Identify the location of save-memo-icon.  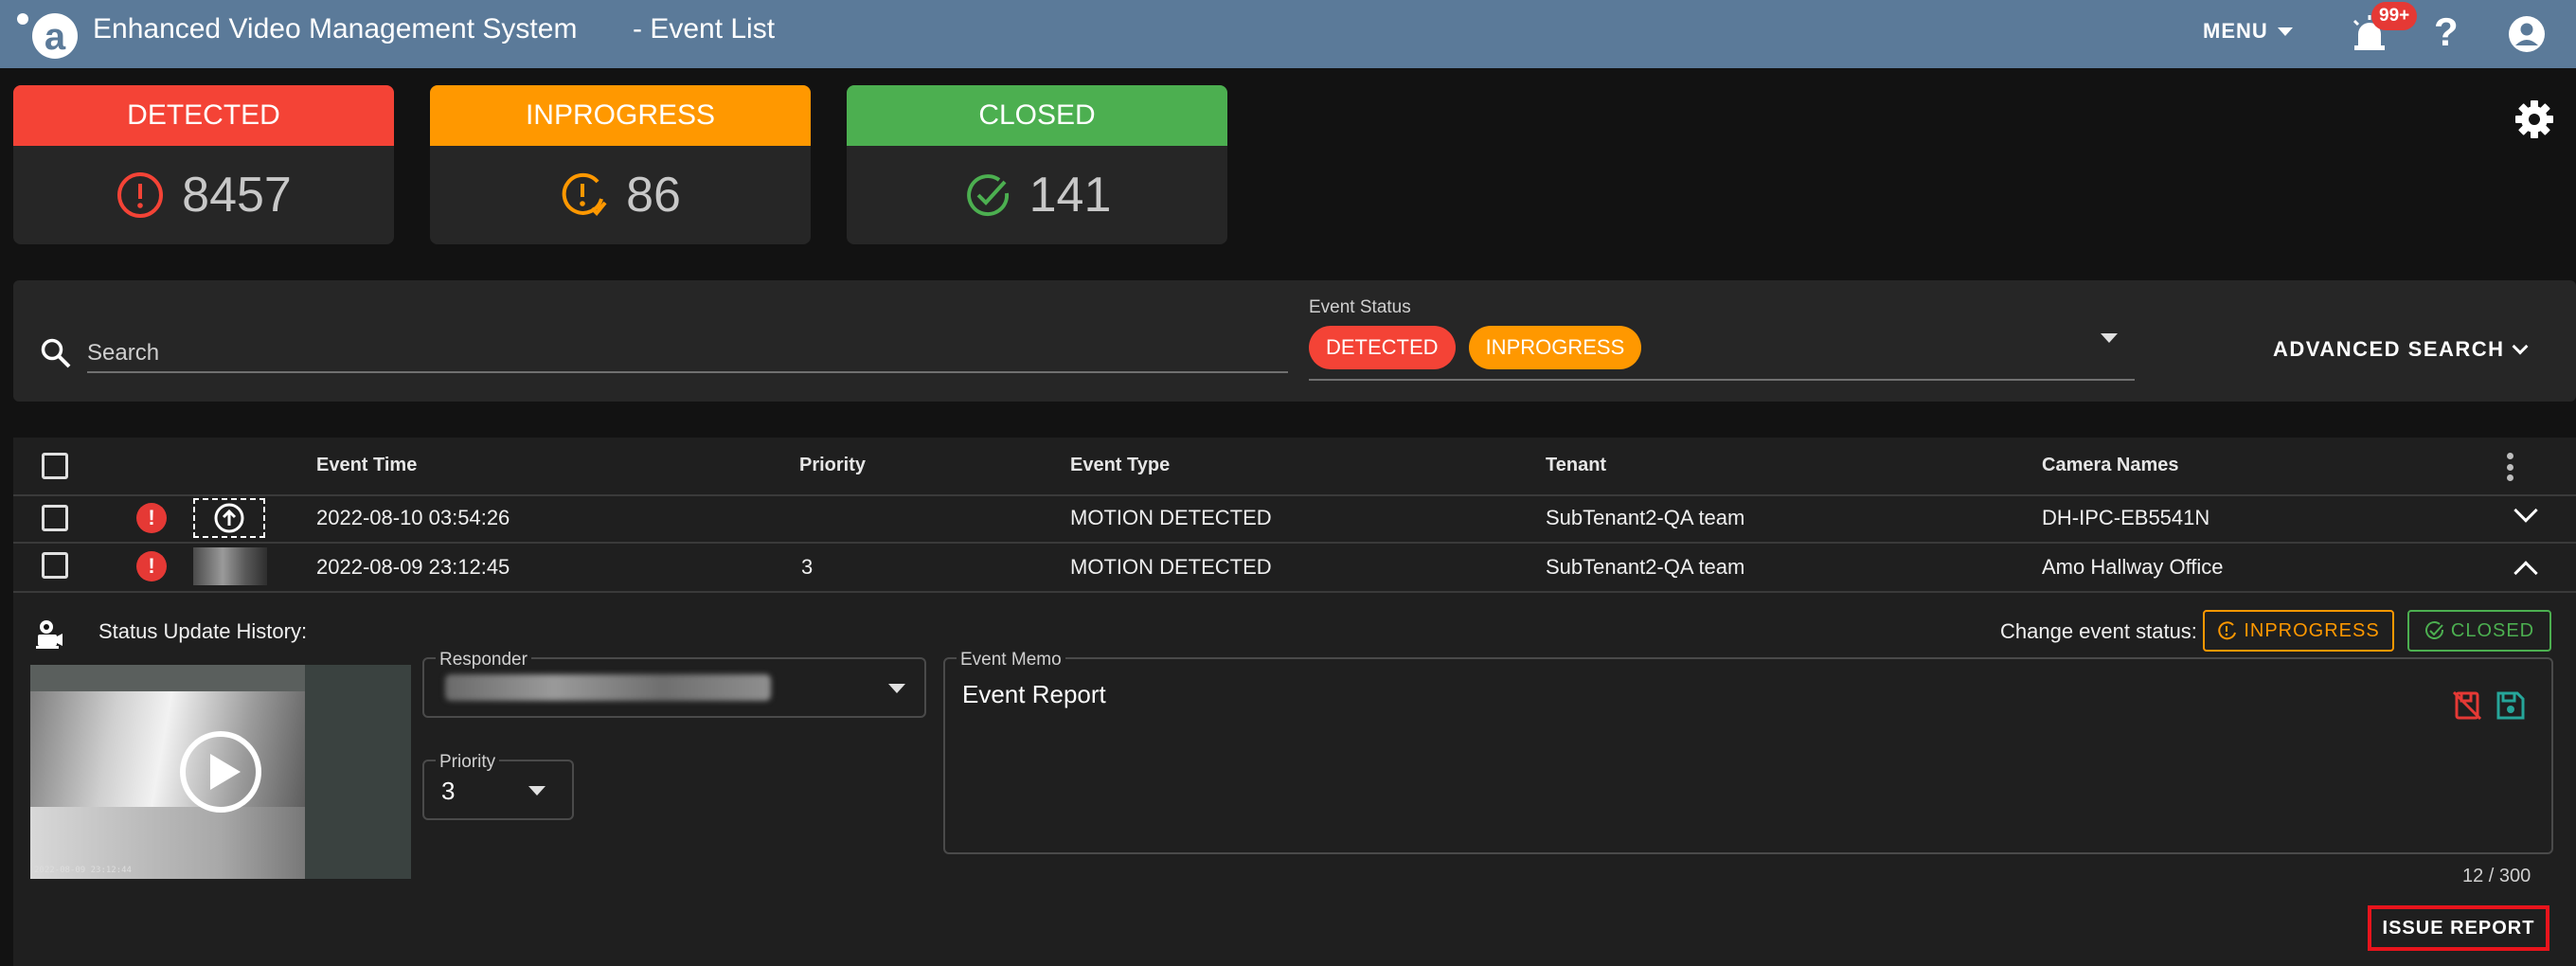
(2511, 705).